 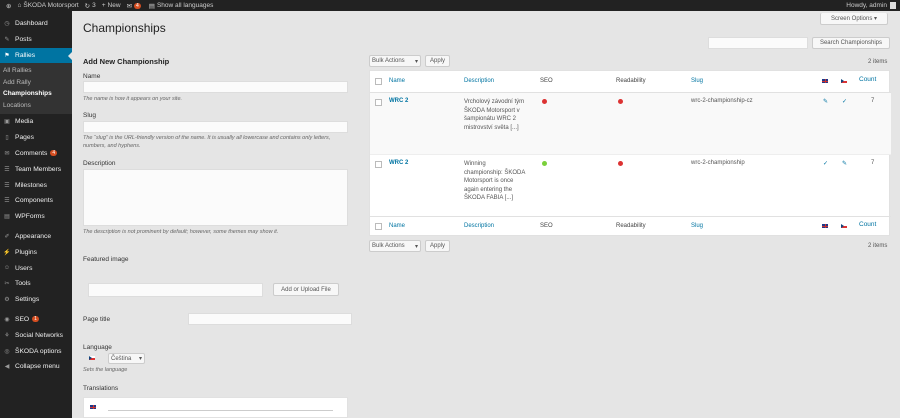 What do you see at coordinates (36, 252) in the screenshot?
I see `sidebar-item-plugins: ⚡ Plugins` at bounding box center [36, 252].